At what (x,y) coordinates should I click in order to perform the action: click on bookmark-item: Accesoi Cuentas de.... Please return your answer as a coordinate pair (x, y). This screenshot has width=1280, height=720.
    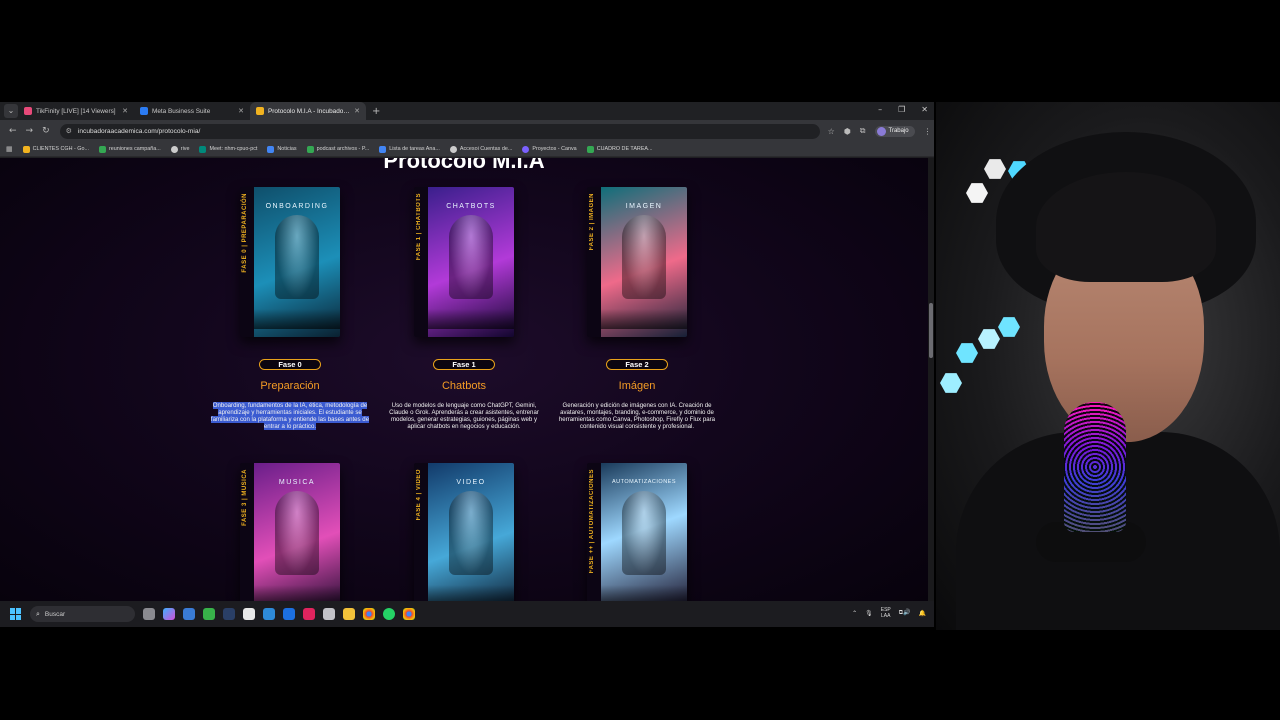
    Looking at the image, I should click on (480, 149).